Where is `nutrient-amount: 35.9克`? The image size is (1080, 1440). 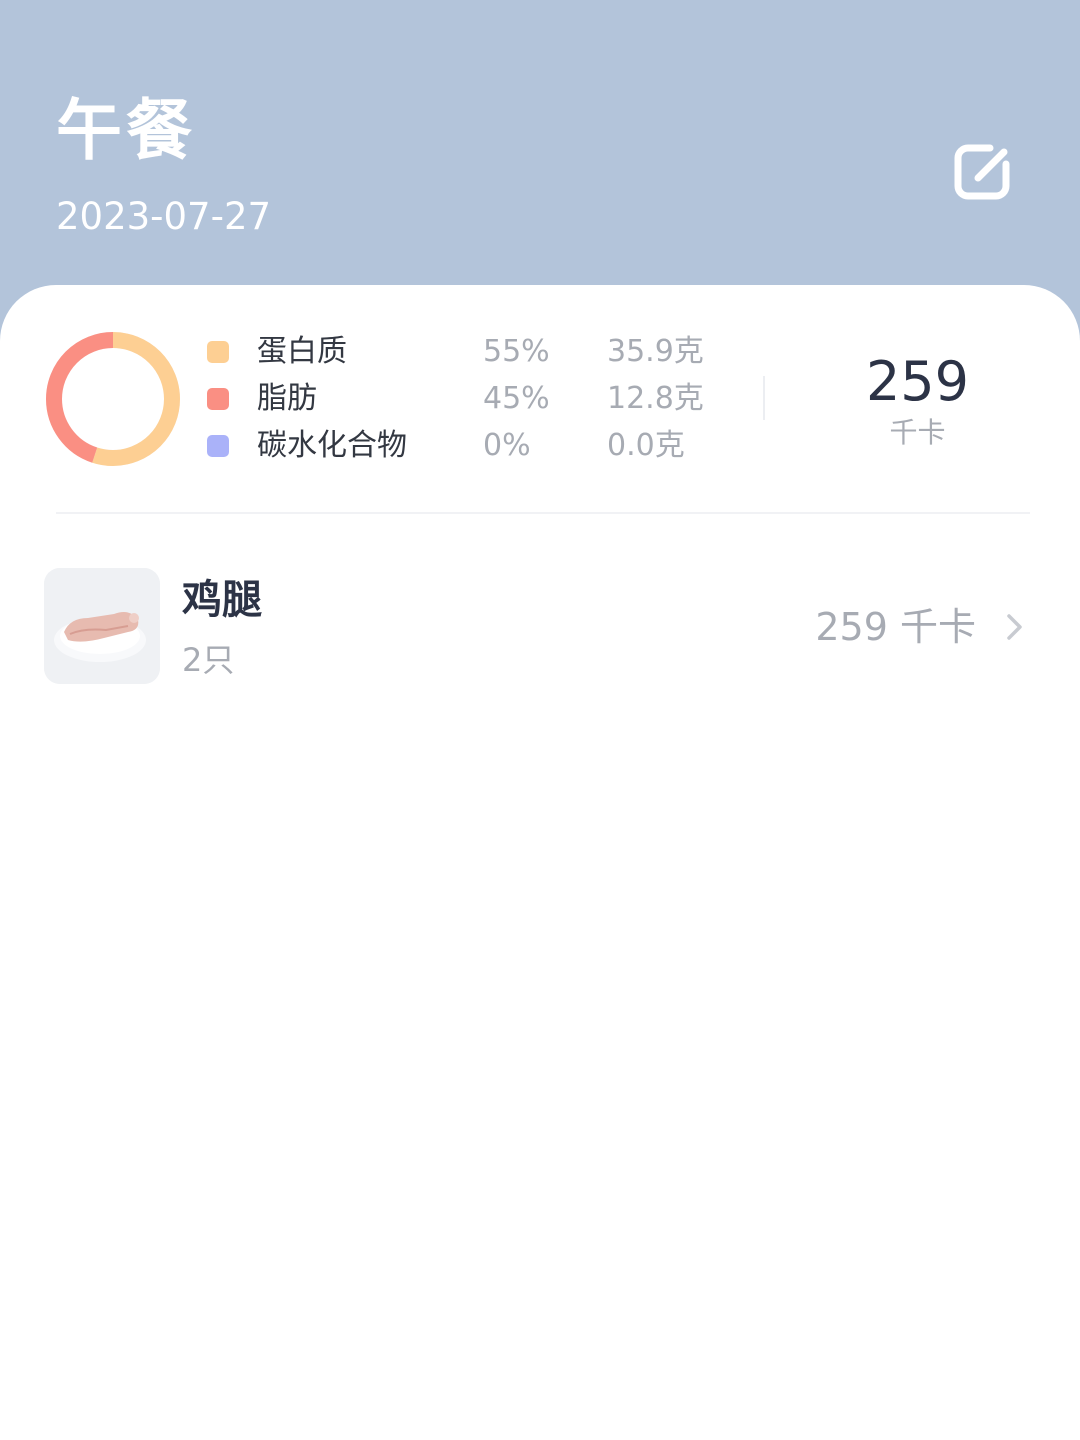
nutrient-amount: 35.9克 is located at coordinates (655, 351).